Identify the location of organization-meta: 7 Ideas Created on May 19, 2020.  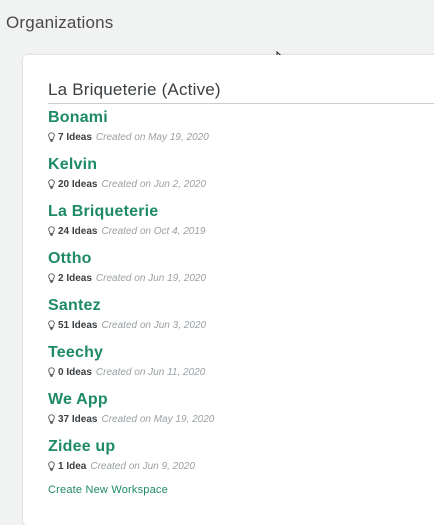
(131, 137).